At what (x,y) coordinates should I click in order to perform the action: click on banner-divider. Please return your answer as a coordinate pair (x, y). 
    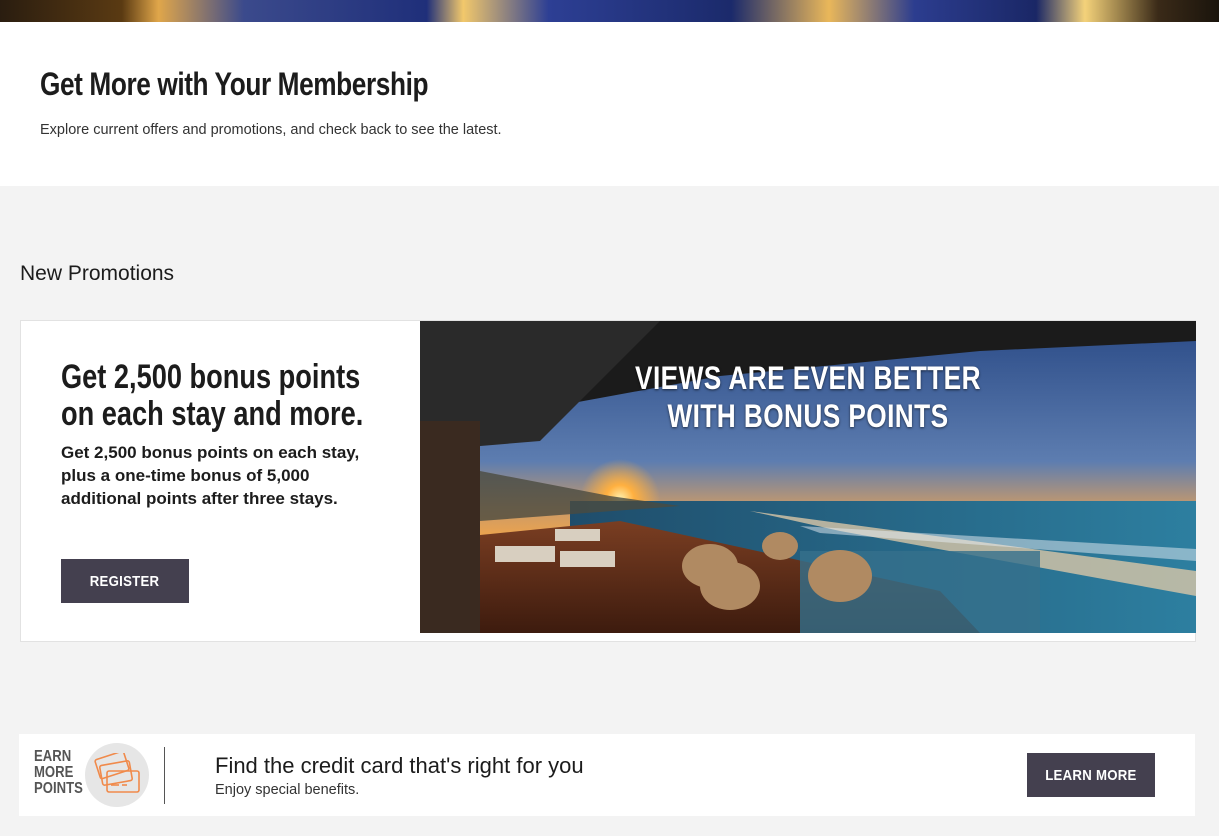
    Looking at the image, I should click on (164, 775).